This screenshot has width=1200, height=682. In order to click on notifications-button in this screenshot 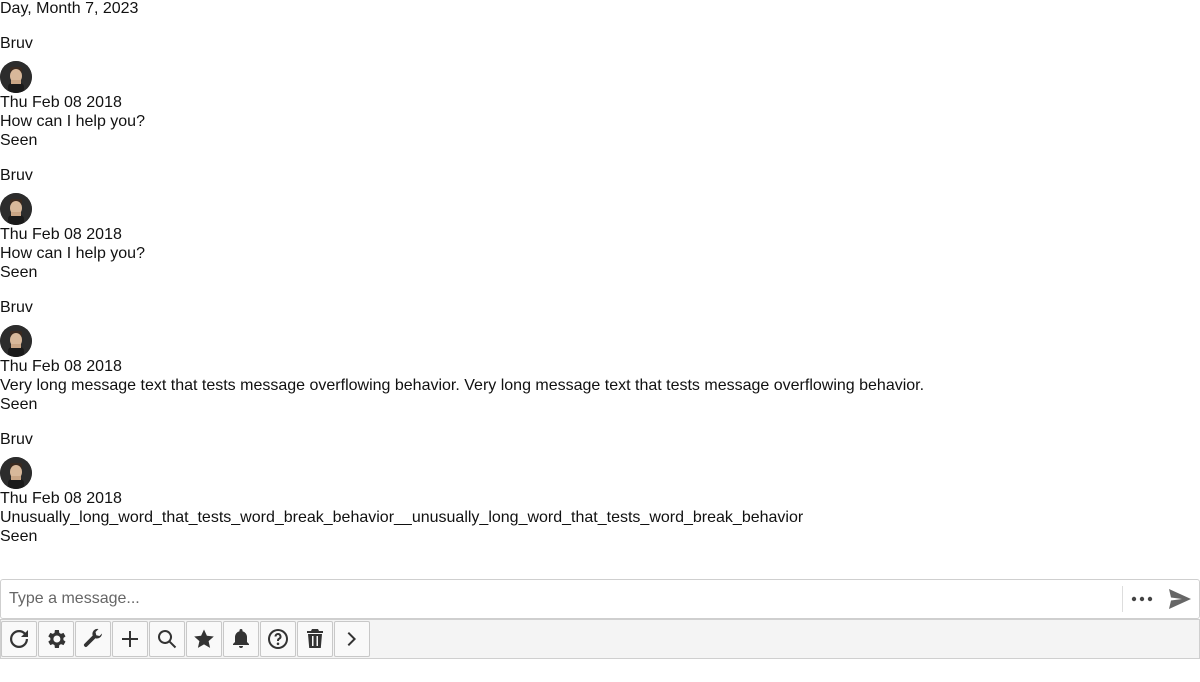, I will do `click(241, 639)`.